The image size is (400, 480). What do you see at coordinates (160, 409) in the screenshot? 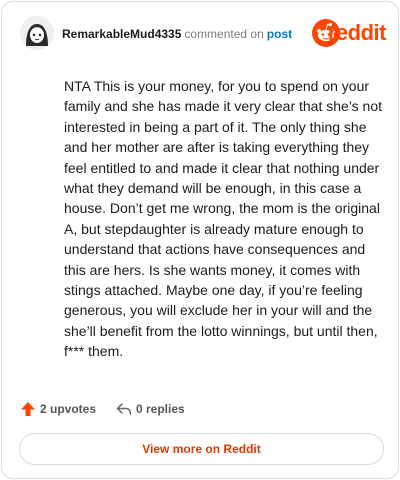
I see `replies-count: 0 replies` at bounding box center [160, 409].